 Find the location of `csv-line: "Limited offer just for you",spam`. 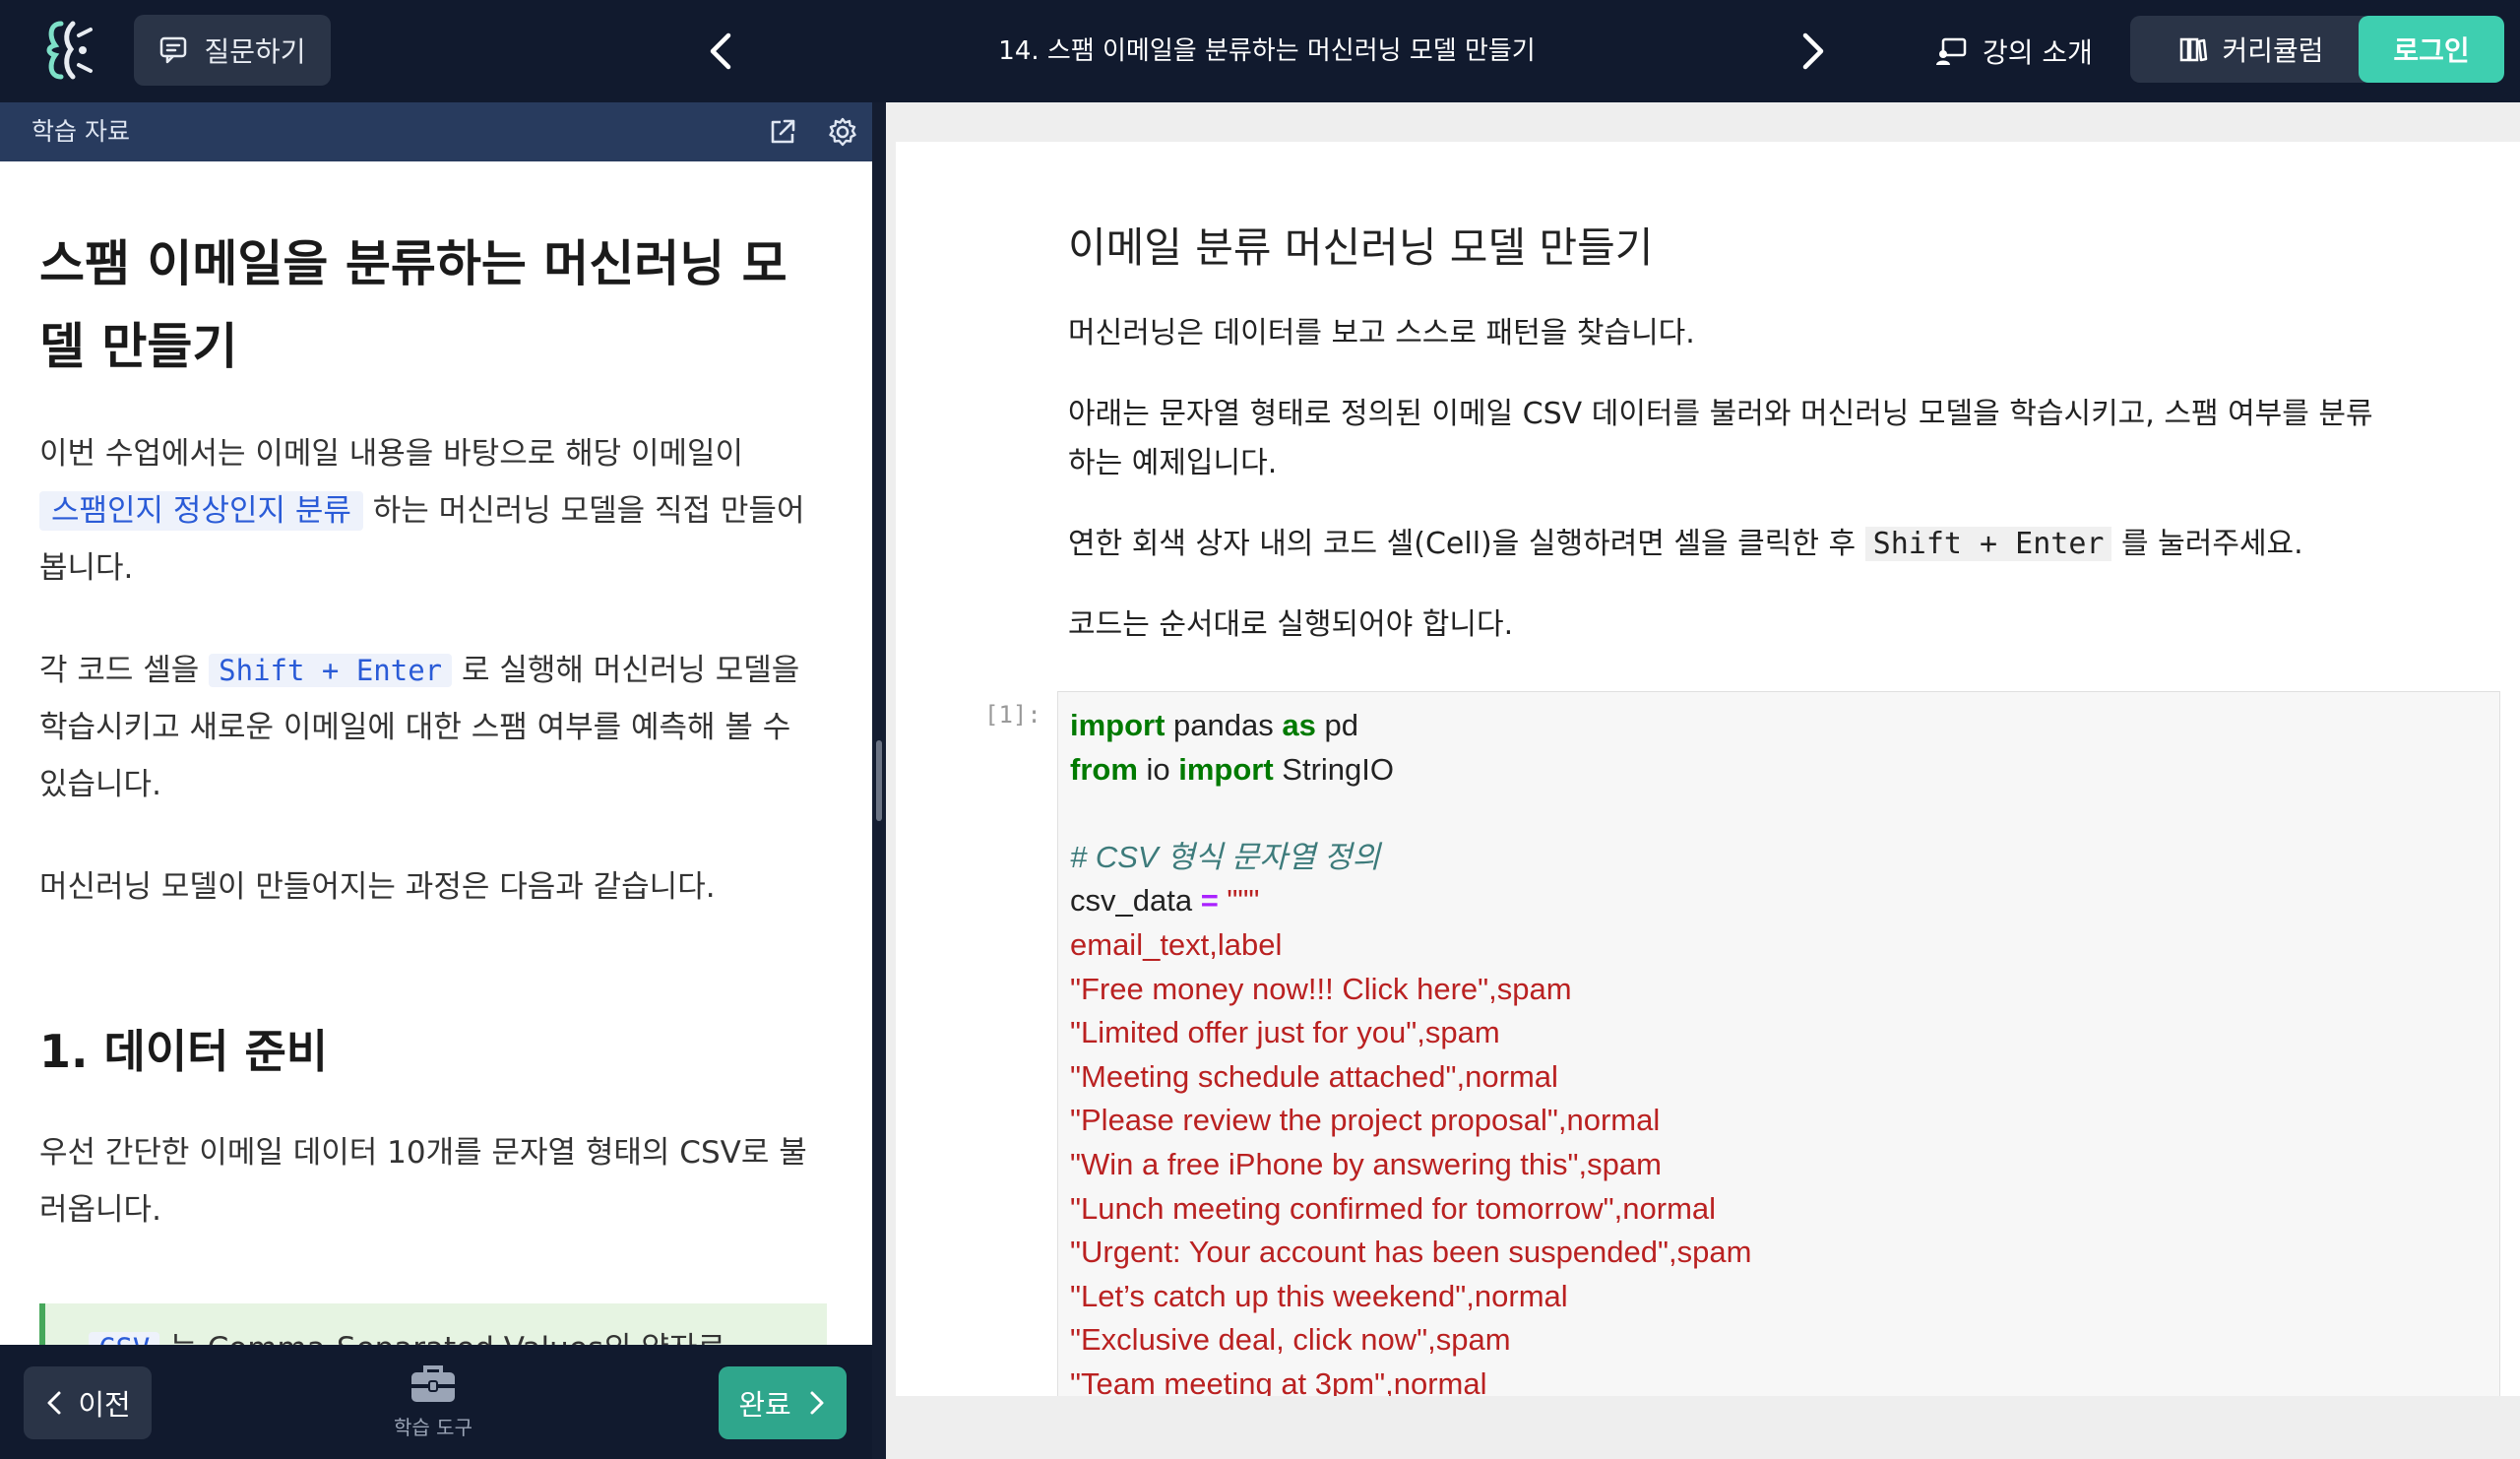

csv-line: "Limited offer just for you",spam is located at coordinates (1285, 1032).